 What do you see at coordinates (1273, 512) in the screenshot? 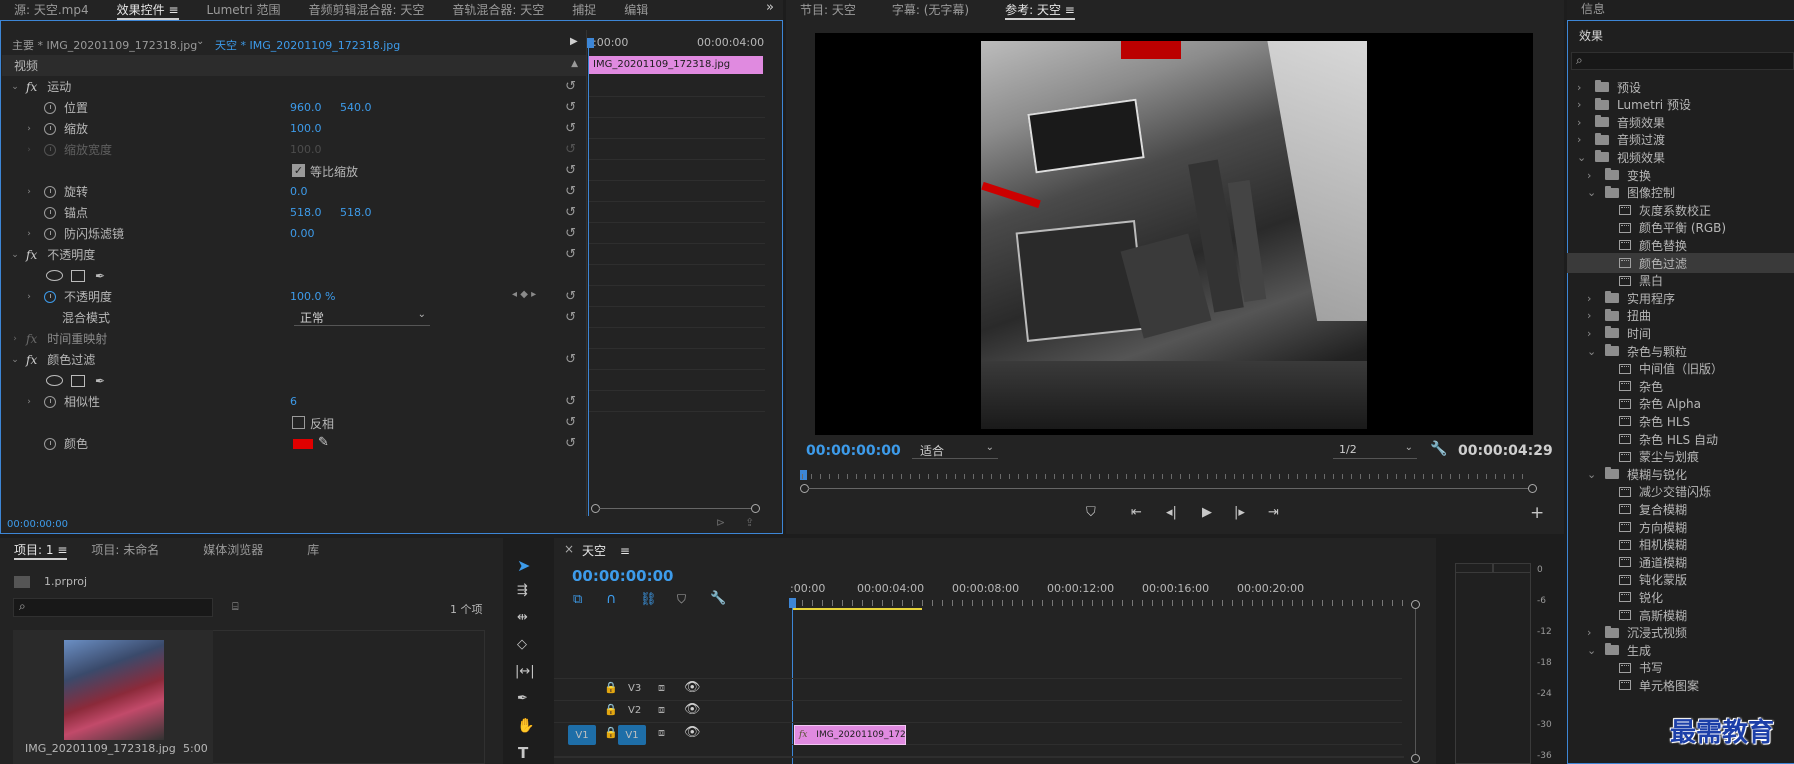
I see `go-to-out-icon: ⇥` at bounding box center [1273, 512].